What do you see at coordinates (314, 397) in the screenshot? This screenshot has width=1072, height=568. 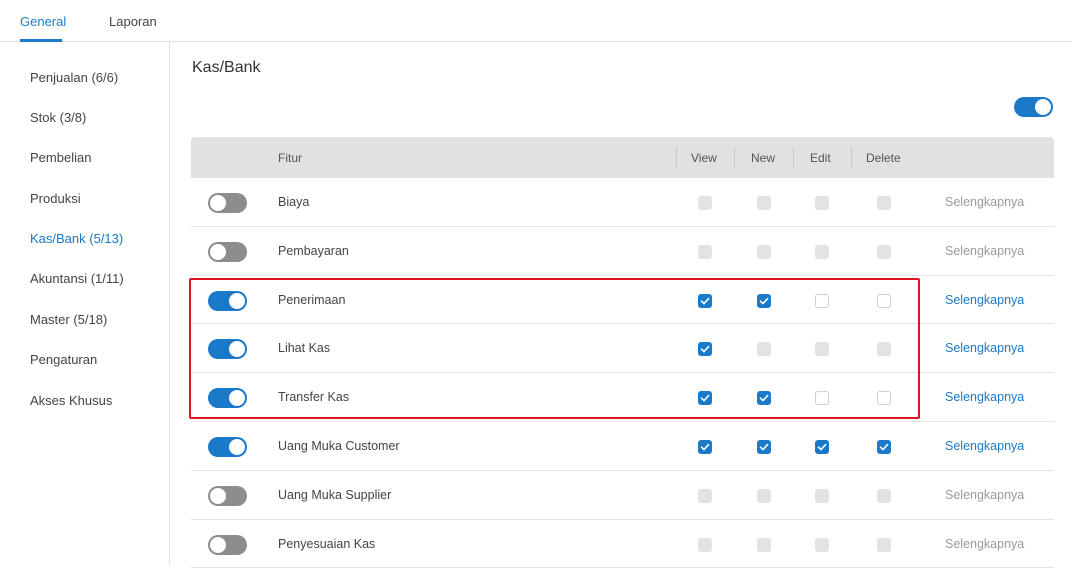 I see `feature-name: Transfer Kas` at bounding box center [314, 397].